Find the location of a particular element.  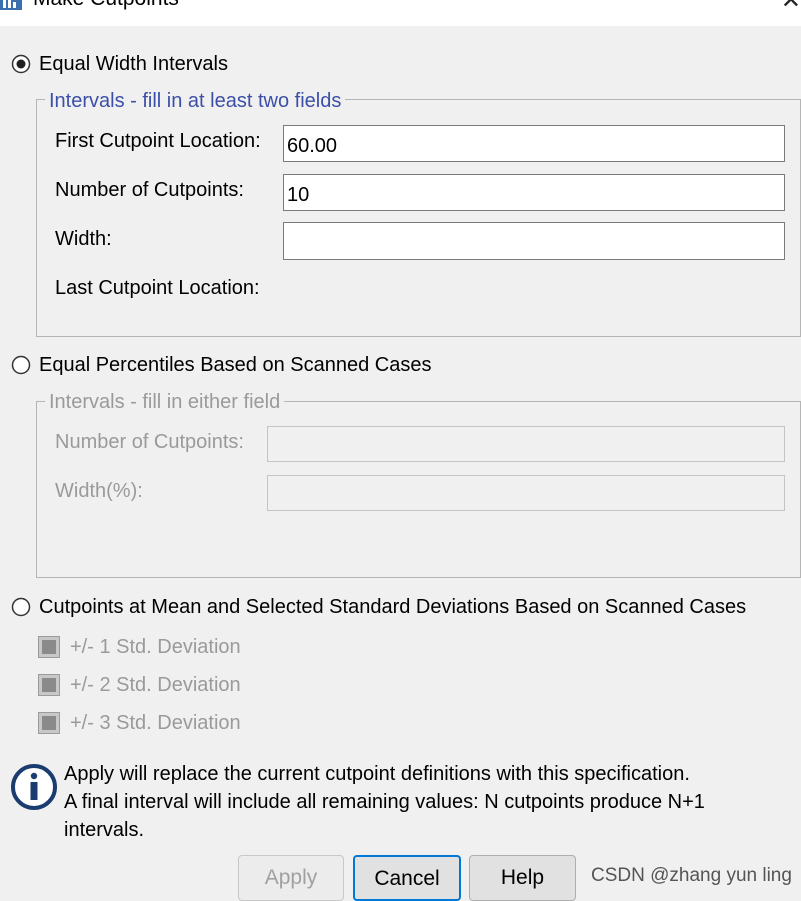

sd2-checkbox is located at coordinates (49, 685).